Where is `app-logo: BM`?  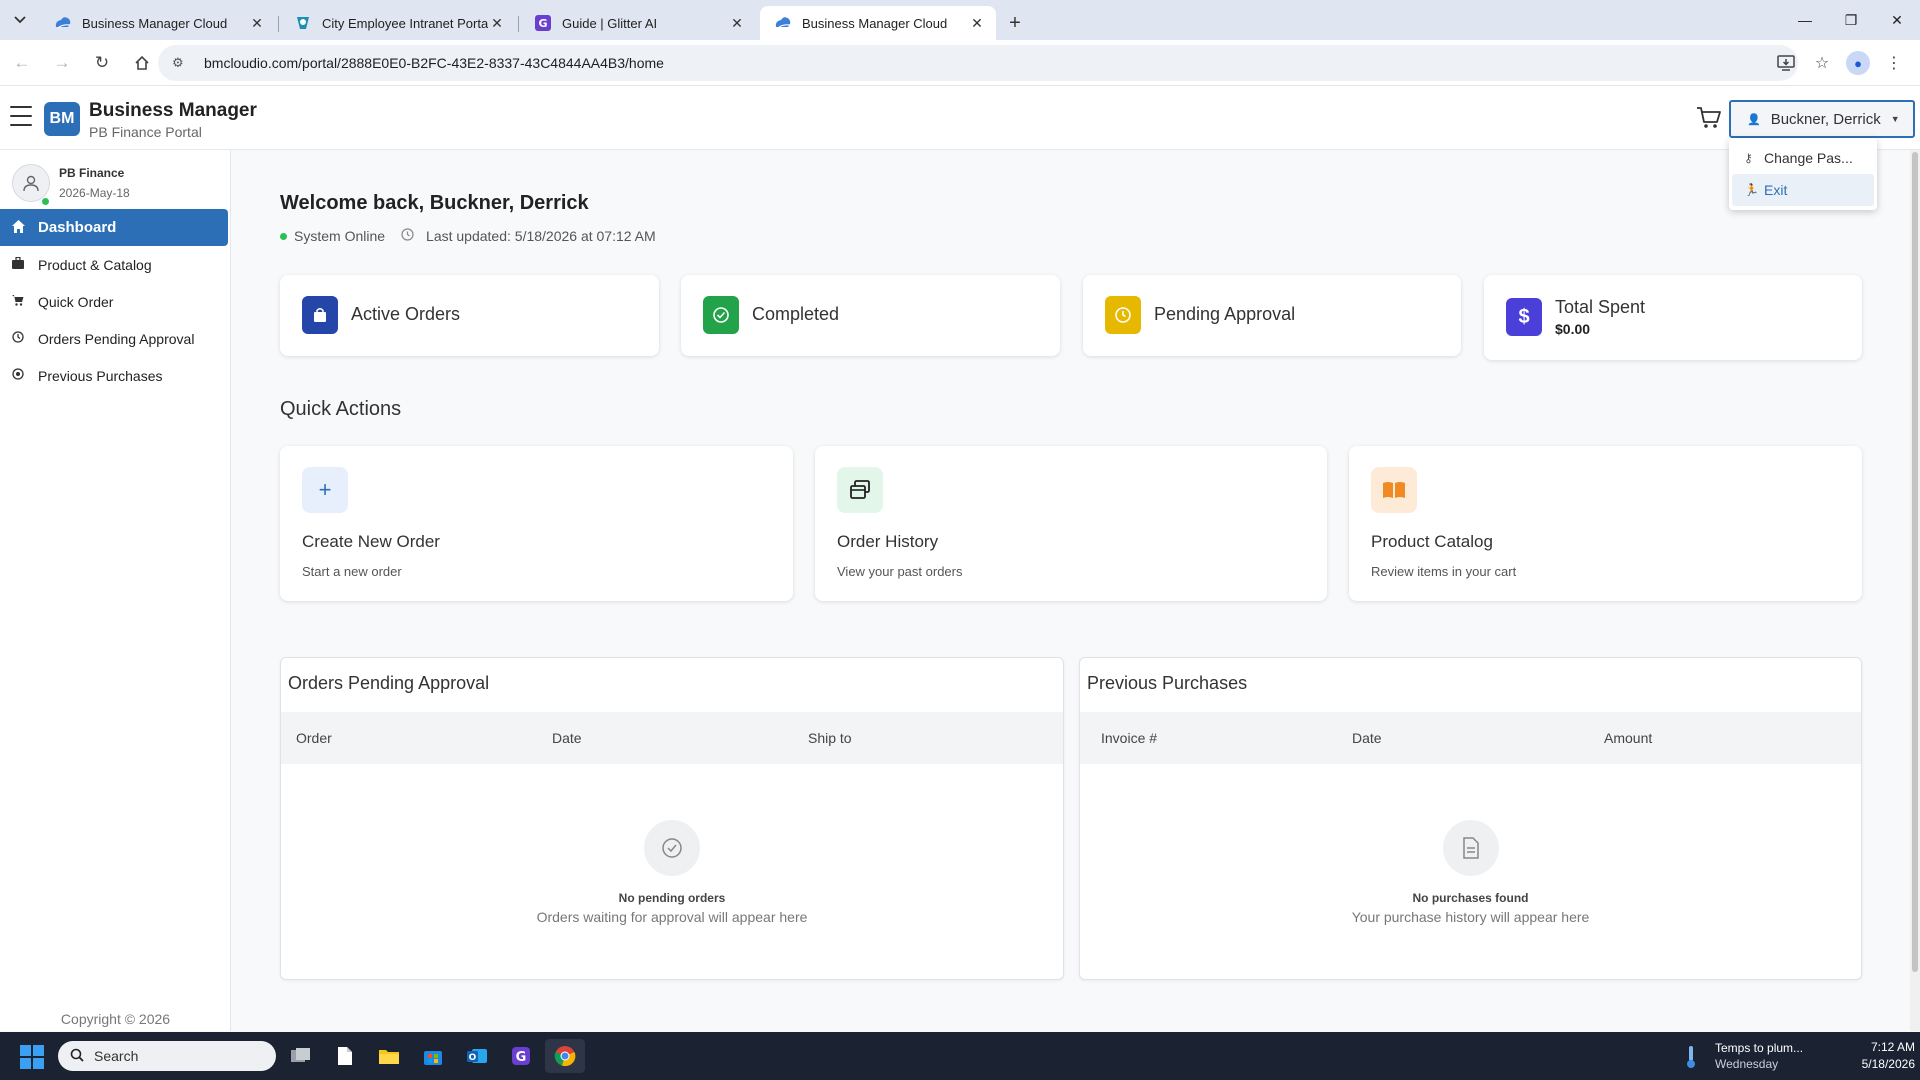
app-logo: BM is located at coordinates (62, 119).